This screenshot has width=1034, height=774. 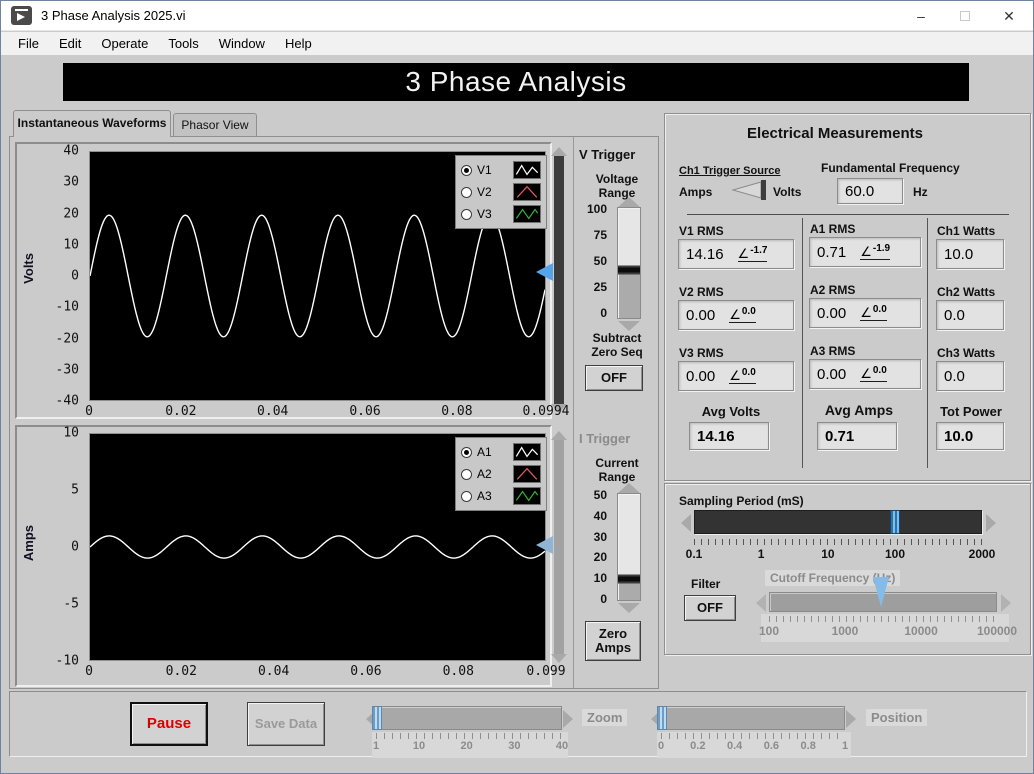 What do you see at coordinates (298, 43) in the screenshot?
I see `menu-help: Help` at bounding box center [298, 43].